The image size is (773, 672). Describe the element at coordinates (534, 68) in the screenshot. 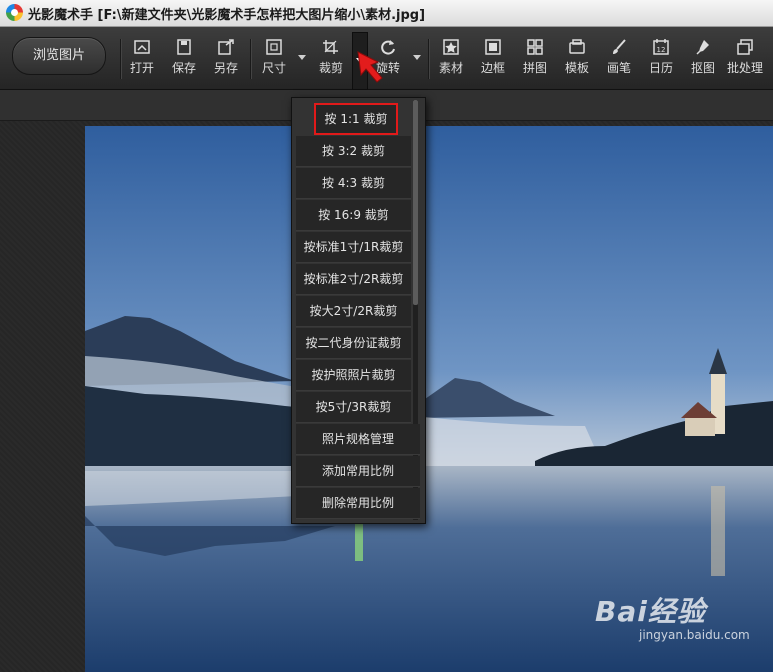

I see `collage-label: 拼图` at that location.